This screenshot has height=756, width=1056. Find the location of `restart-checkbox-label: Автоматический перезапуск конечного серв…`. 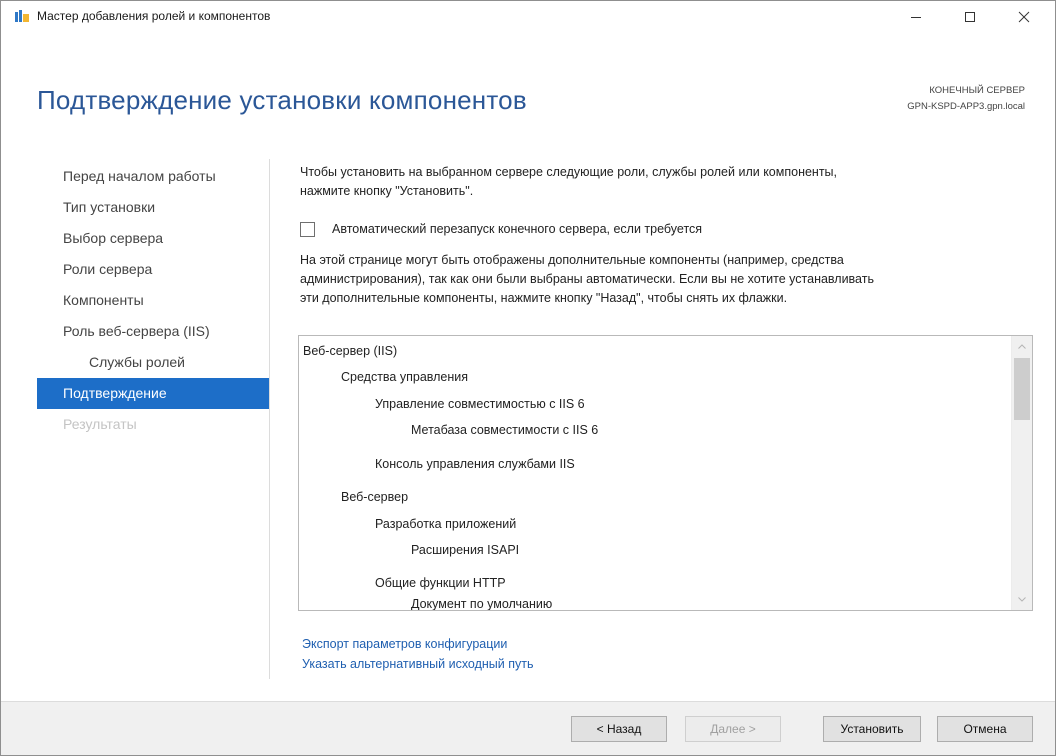

restart-checkbox-label: Автоматический перезапуск конечного серв… is located at coordinates (517, 229).